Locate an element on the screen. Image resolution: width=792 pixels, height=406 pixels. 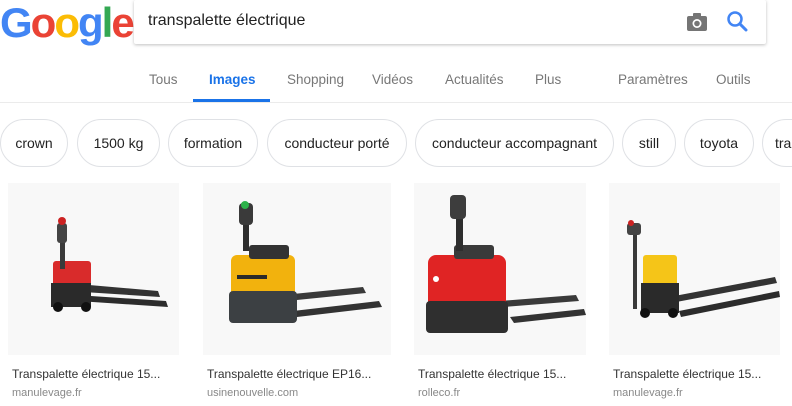
tab-videos: Vidéos is located at coordinates (392, 79).